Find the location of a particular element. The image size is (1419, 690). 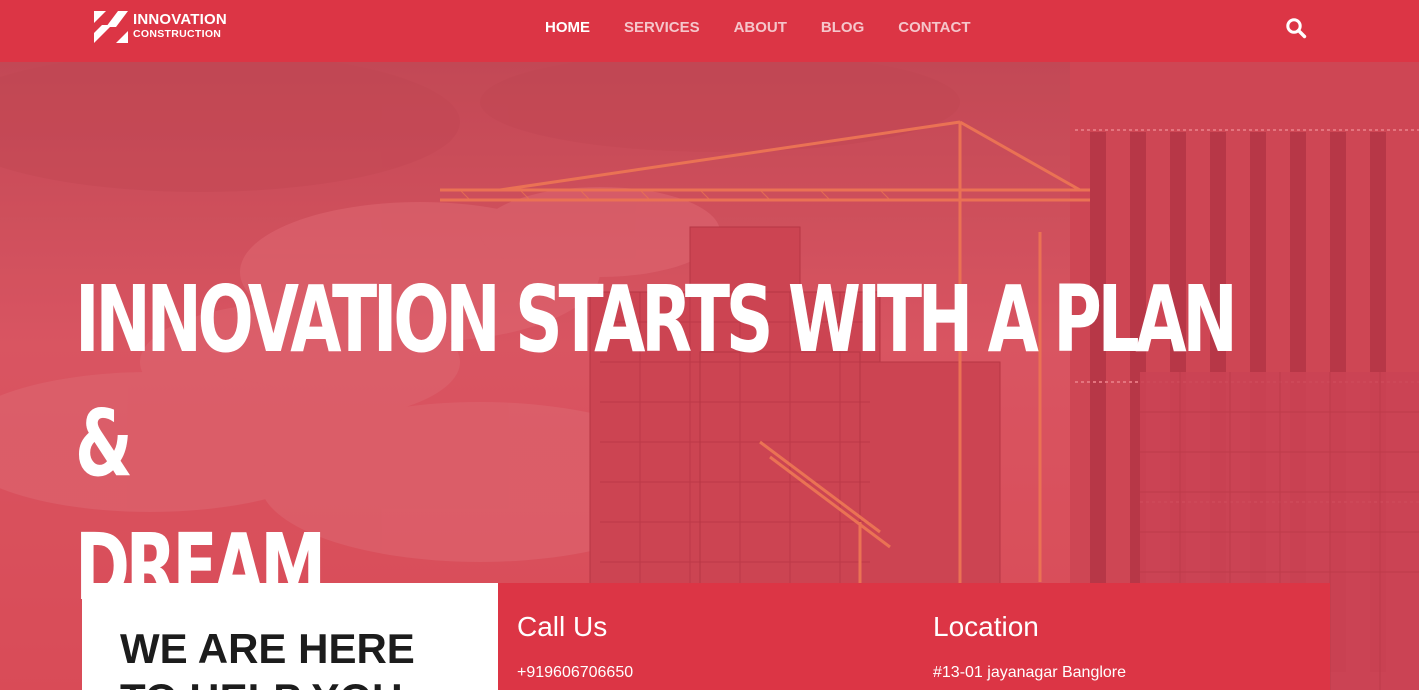

call-us-block: Call Us +919606706650 is located at coordinates (575, 647).